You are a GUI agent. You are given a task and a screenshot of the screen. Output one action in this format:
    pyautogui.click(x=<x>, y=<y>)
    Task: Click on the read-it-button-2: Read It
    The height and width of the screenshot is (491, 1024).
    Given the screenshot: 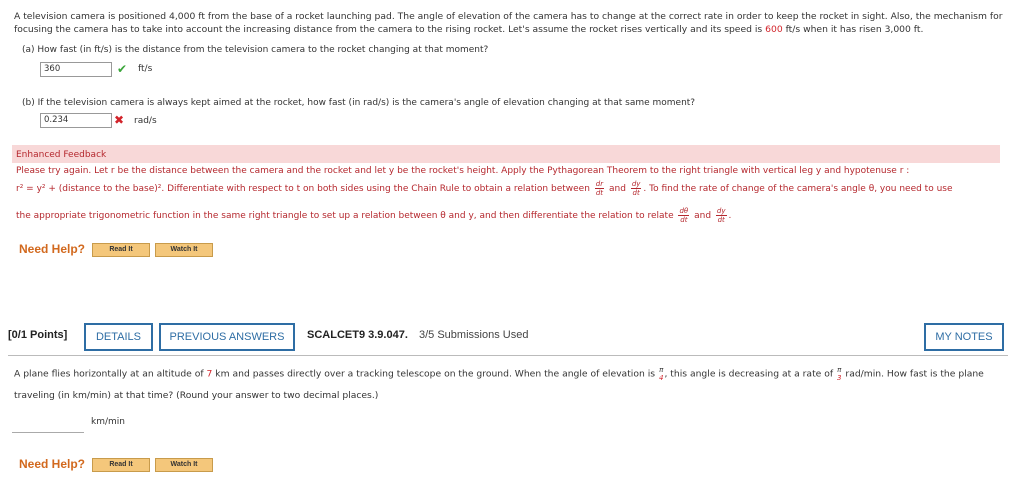 What is the action you would take?
    pyautogui.click(x=121, y=465)
    